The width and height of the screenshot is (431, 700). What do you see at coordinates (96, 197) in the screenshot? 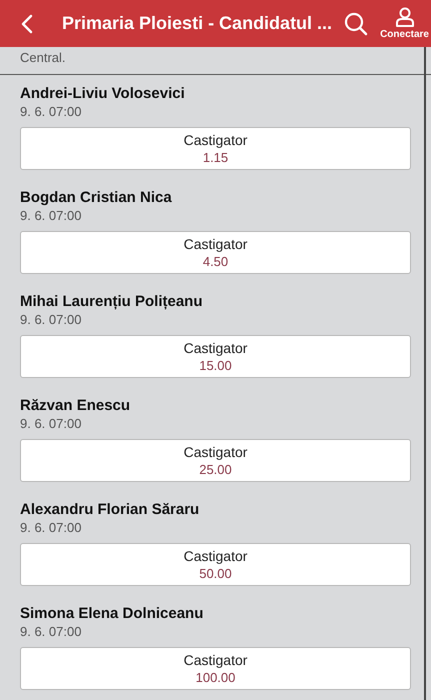
I see `candidate-name: Bogdan Cristian Nica` at bounding box center [96, 197].